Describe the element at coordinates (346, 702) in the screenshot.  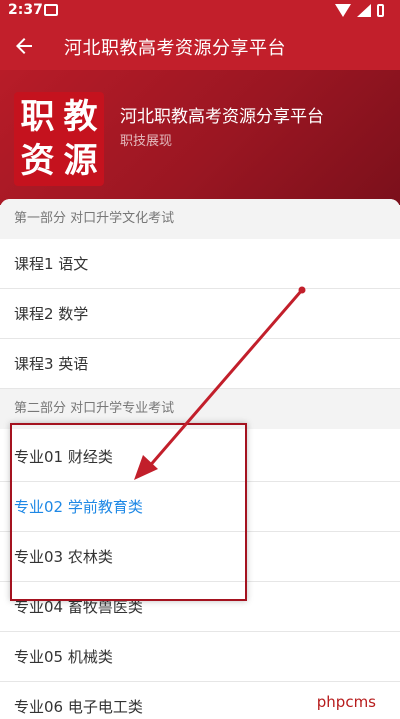
I see `watermark: phpcms` at that location.